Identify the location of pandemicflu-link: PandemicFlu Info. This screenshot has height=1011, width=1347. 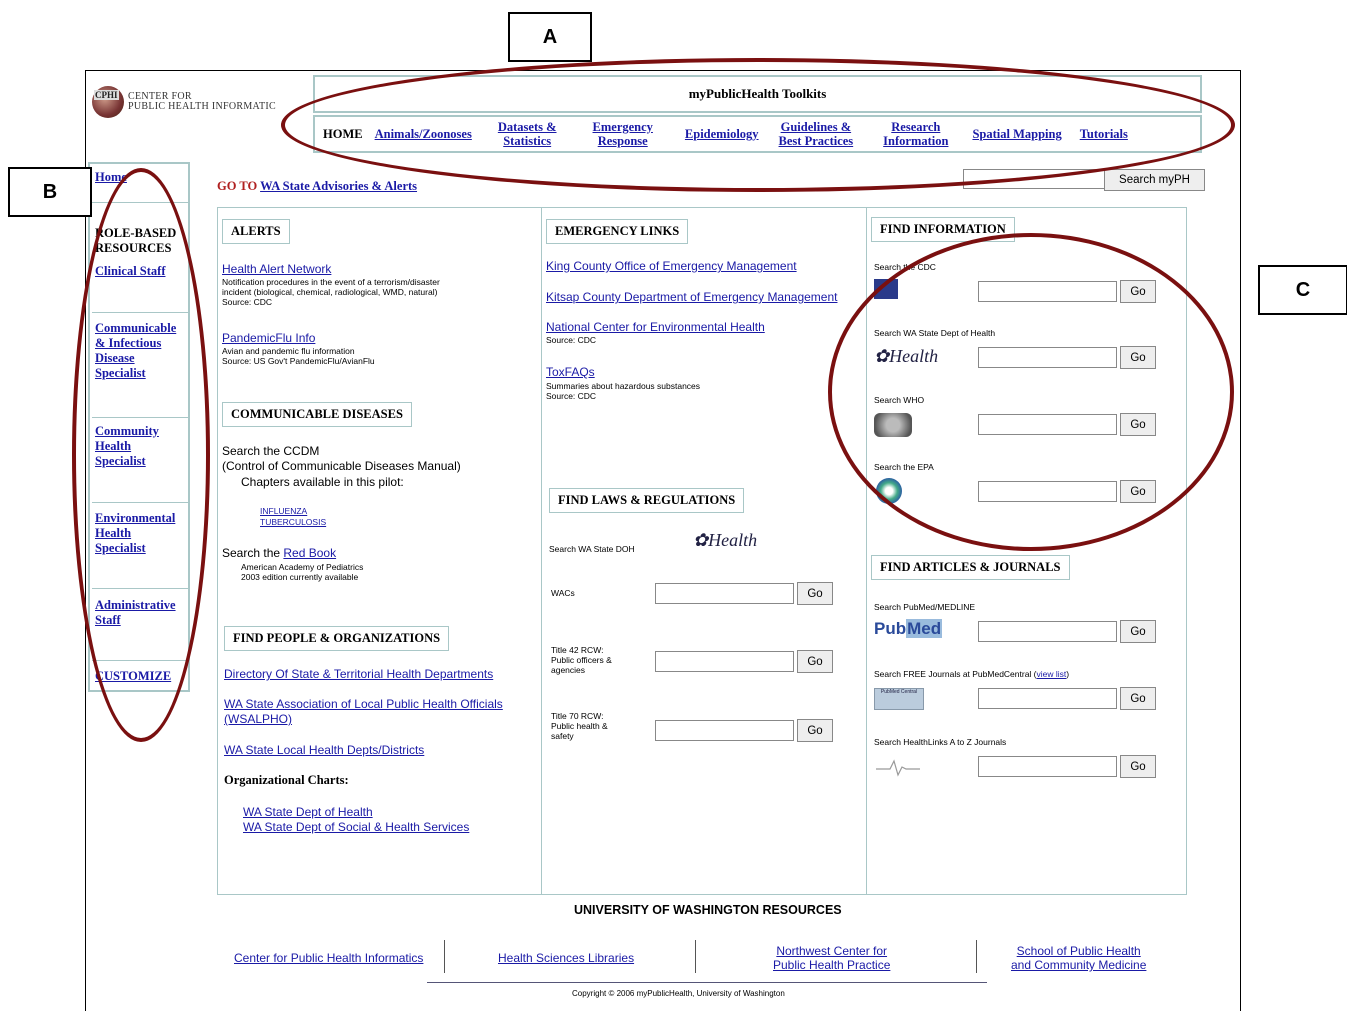
(268, 338).